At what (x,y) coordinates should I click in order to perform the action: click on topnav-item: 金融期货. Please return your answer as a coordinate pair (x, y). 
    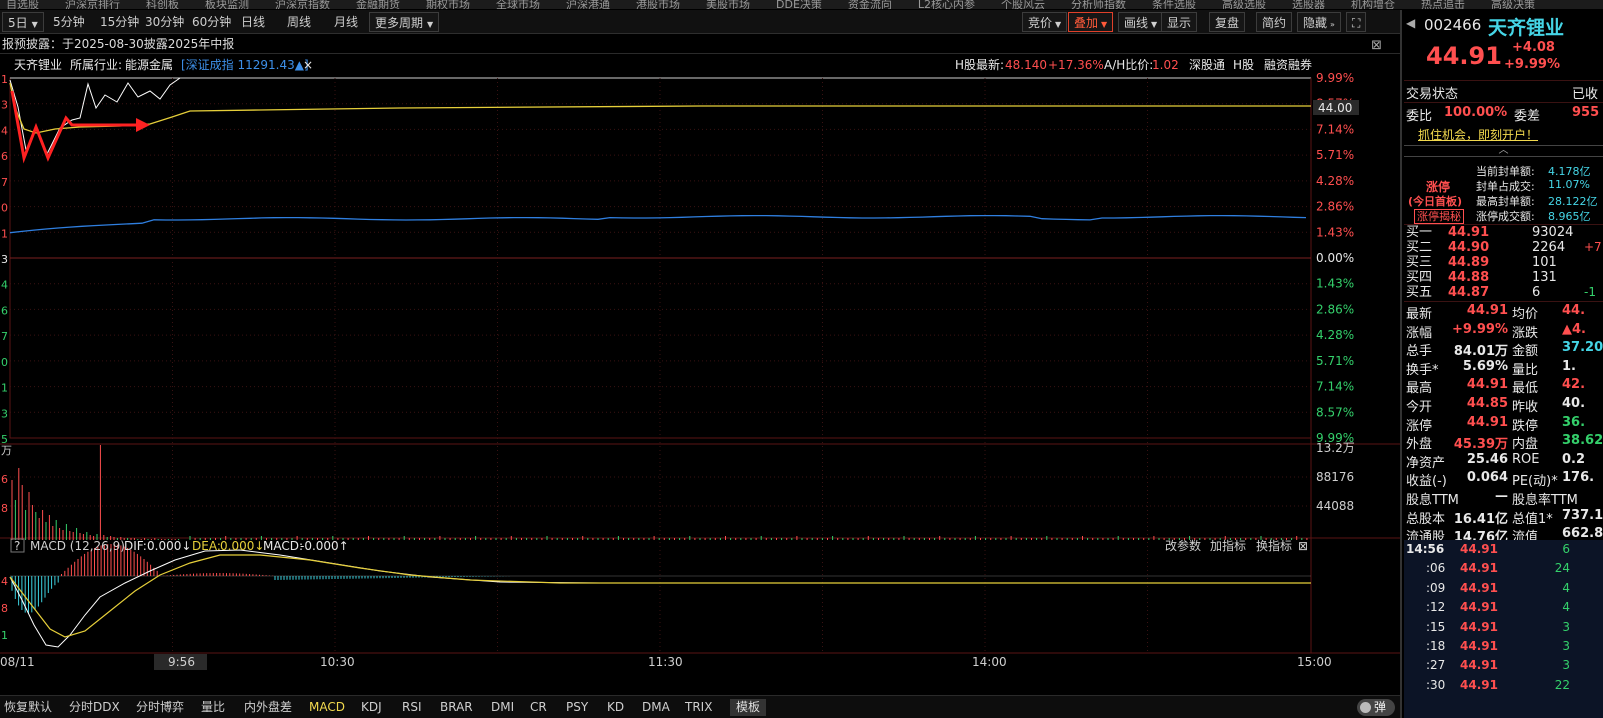
    Looking at the image, I should click on (378, 4).